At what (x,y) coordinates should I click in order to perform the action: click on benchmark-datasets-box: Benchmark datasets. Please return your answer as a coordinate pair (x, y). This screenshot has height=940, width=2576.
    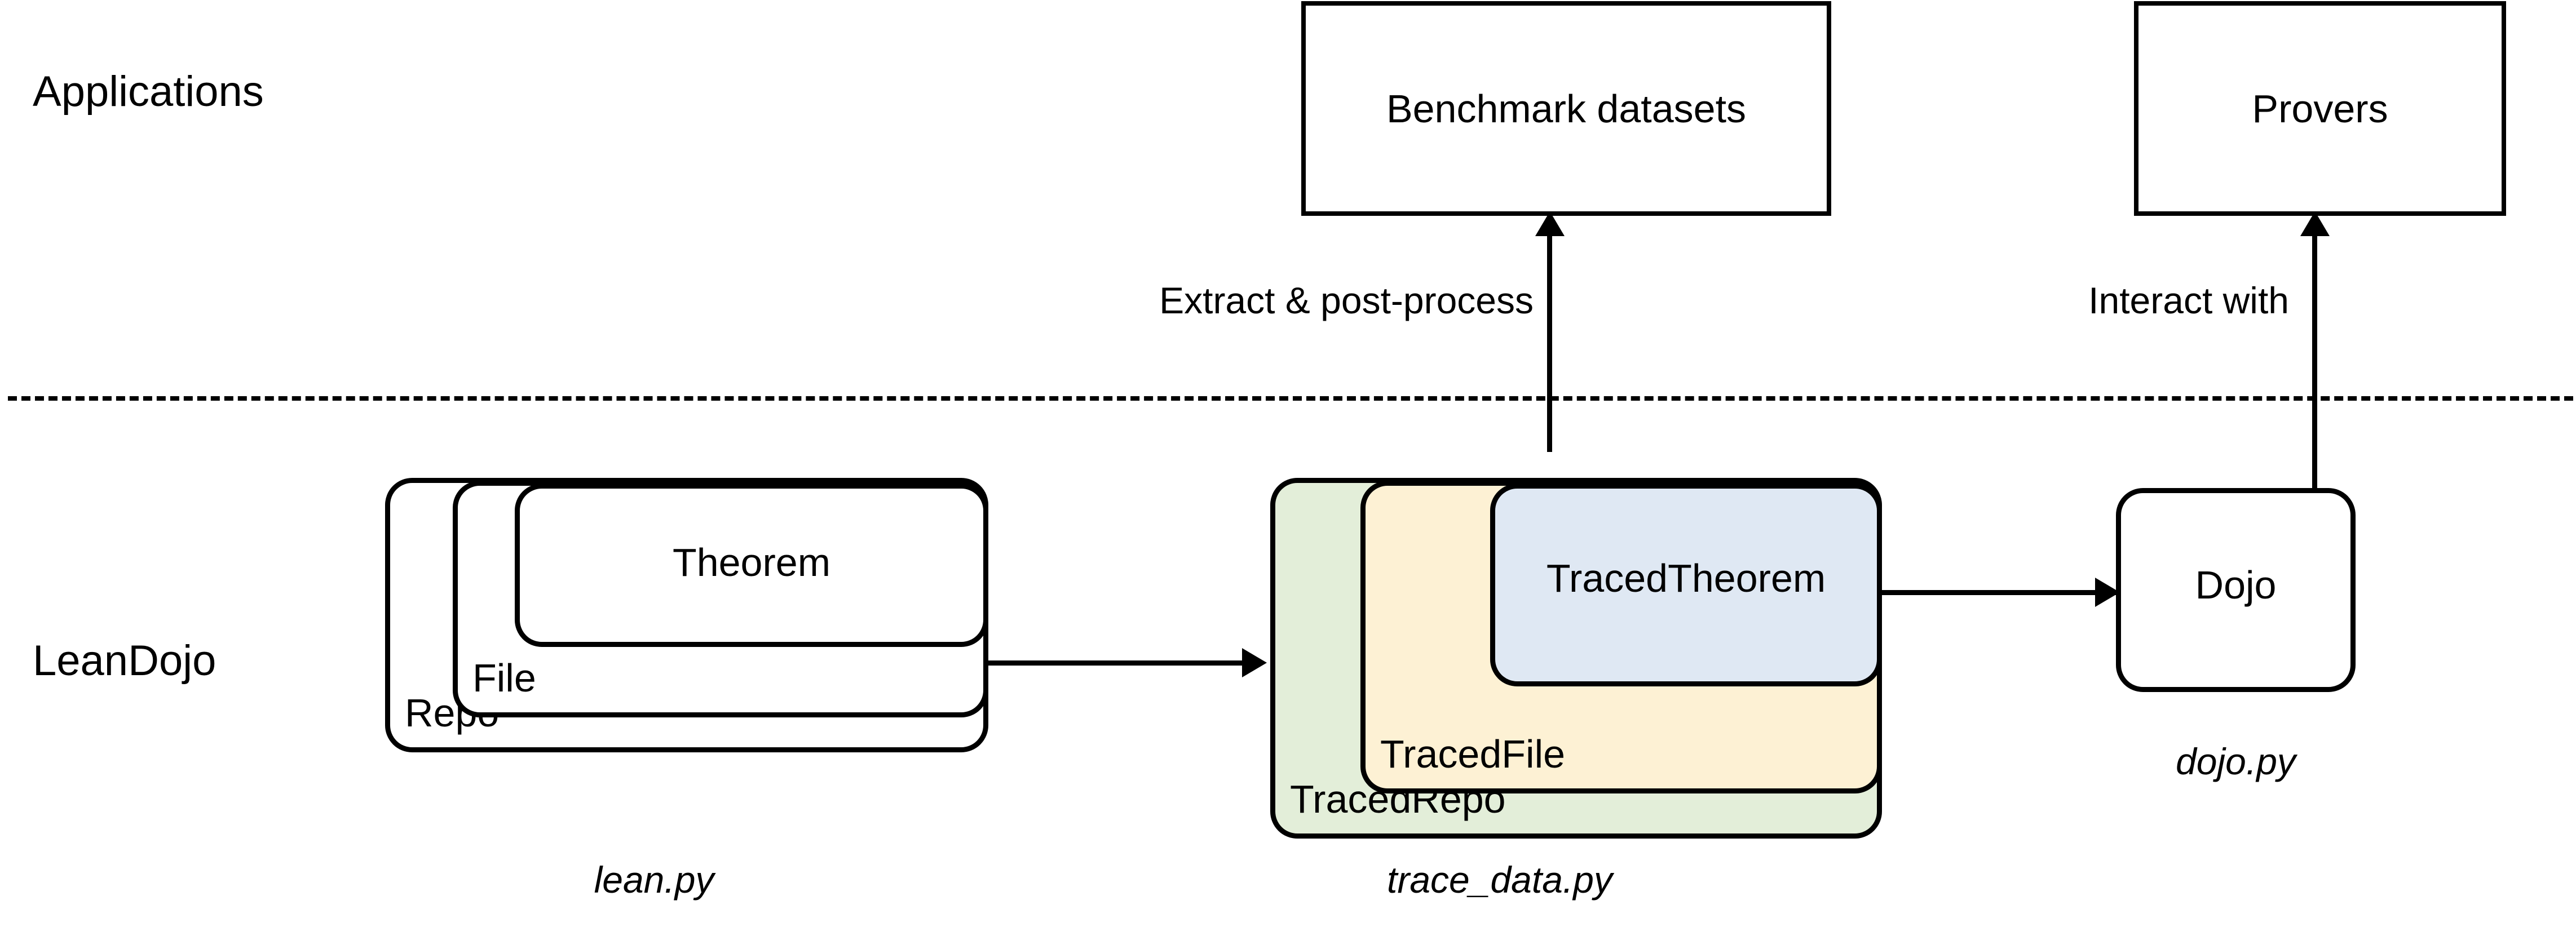
    Looking at the image, I should click on (1566, 108).